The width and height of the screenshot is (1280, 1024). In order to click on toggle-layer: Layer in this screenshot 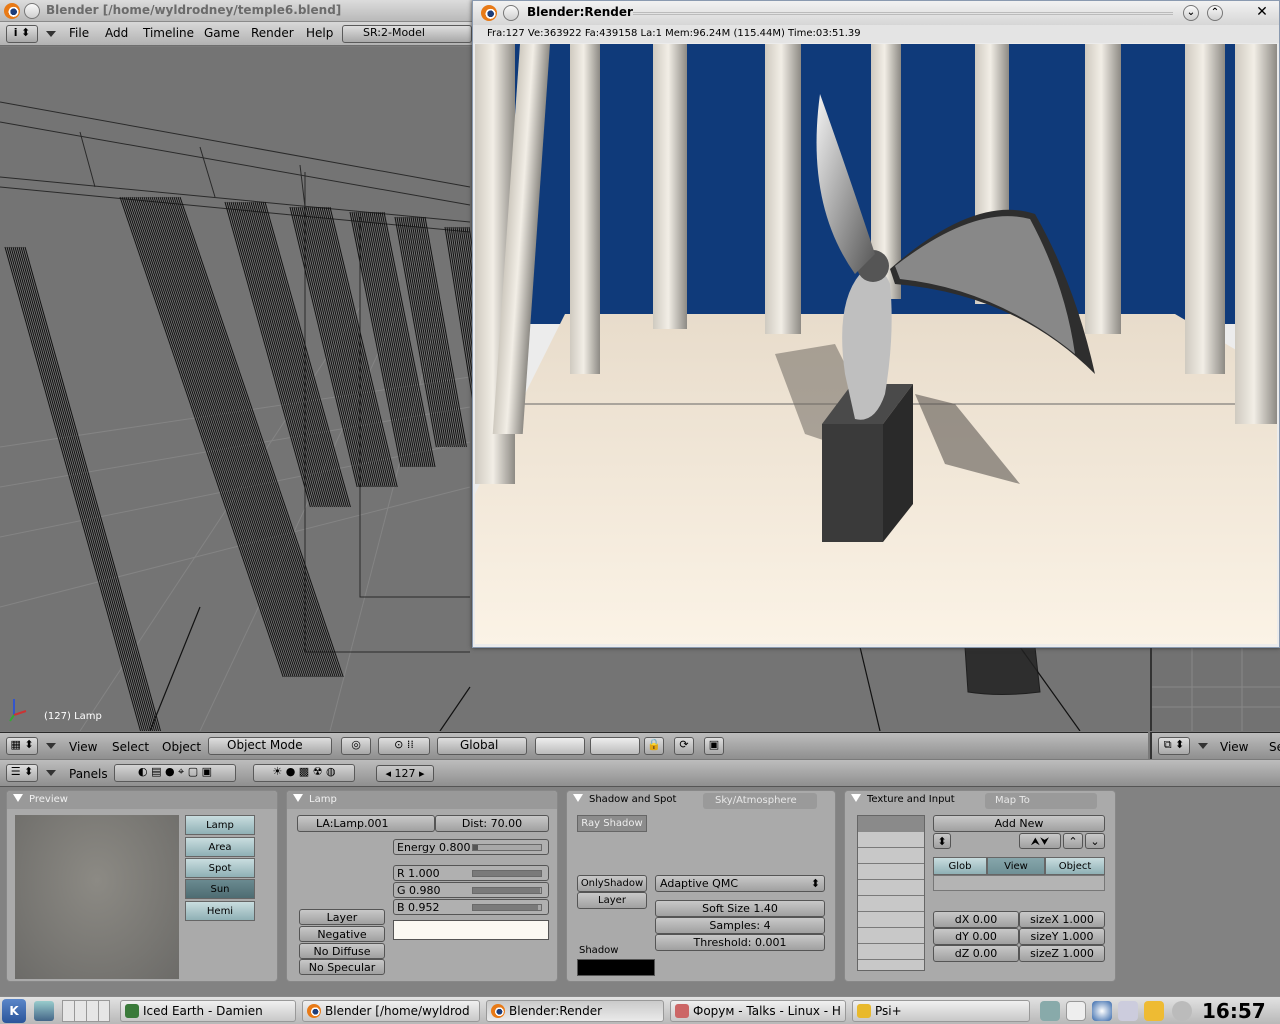, I will do `click(342, 917)`.